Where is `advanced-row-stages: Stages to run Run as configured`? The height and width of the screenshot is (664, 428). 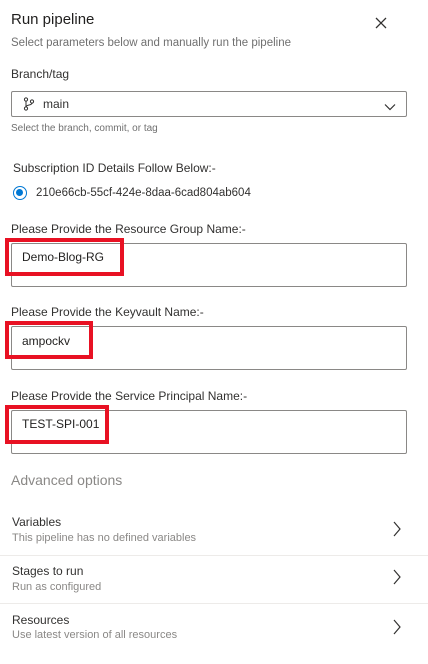
advanced-row-stages: Stages to run Run as configured is located at coordinates (214, 579).